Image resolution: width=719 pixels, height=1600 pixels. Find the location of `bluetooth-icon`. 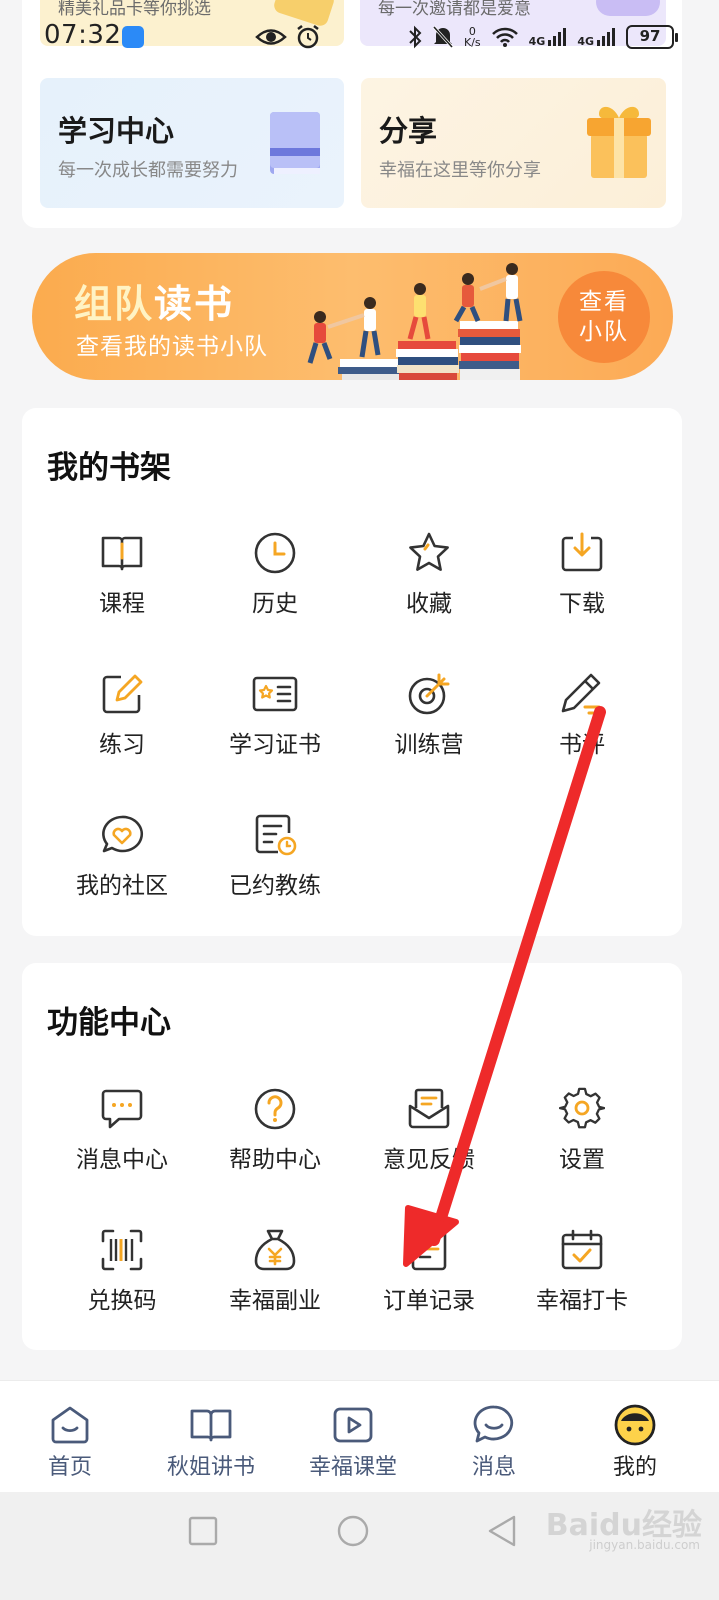

bluetooth-icon is located at coordinates (415, 37).